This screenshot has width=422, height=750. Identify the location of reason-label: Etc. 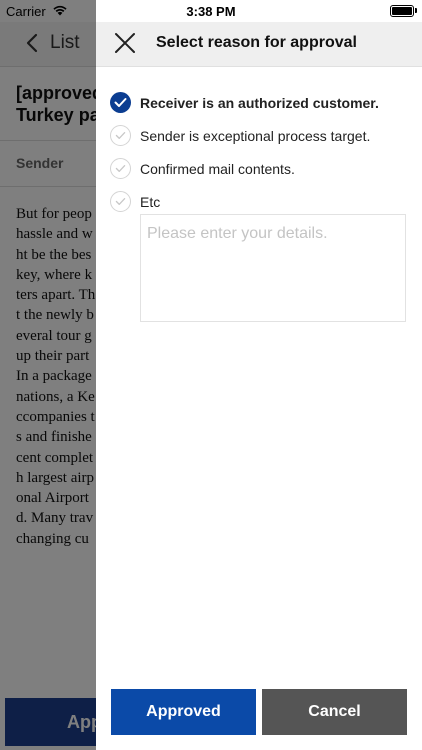
(150, 201).